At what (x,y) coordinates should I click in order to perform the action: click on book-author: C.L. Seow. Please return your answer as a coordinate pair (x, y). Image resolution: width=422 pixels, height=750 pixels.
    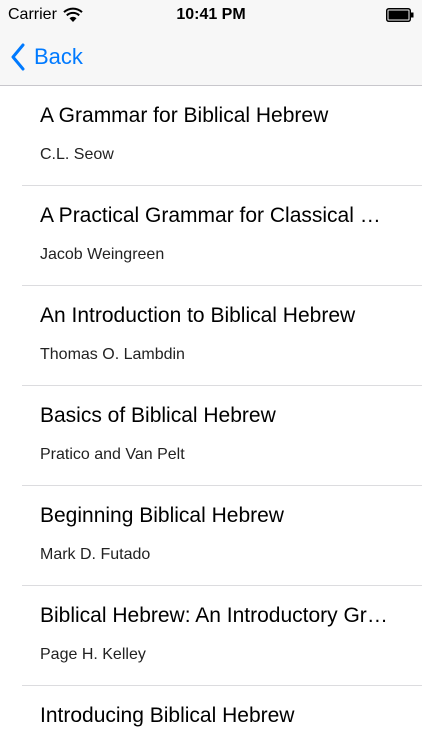
    Looking at the image, I should click on (77, 154).